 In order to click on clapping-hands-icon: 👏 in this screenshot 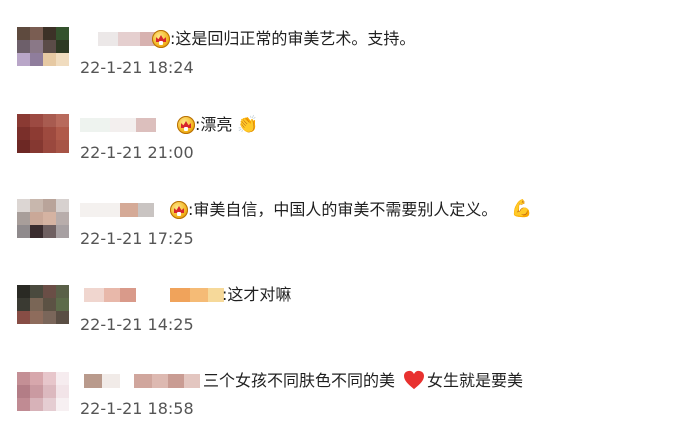, I will do `click(248, 125)`.